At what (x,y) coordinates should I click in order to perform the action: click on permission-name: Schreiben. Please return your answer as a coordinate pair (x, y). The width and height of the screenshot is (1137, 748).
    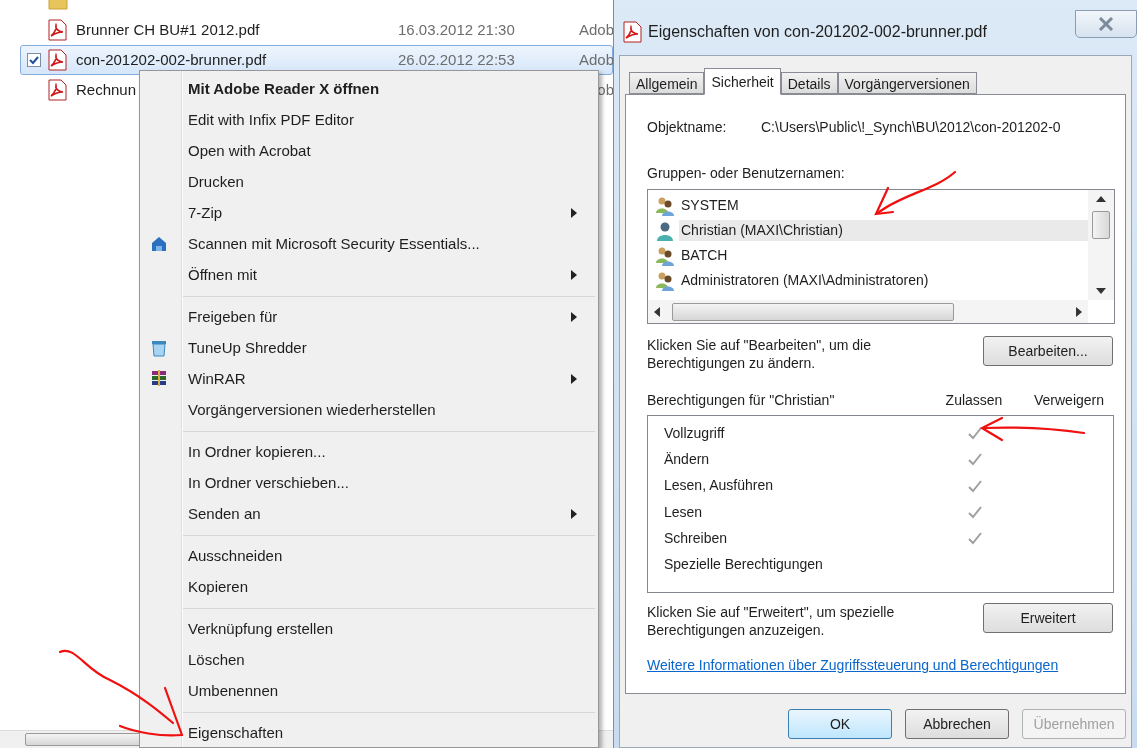
    Looking at the image, I should click on (696, 538).